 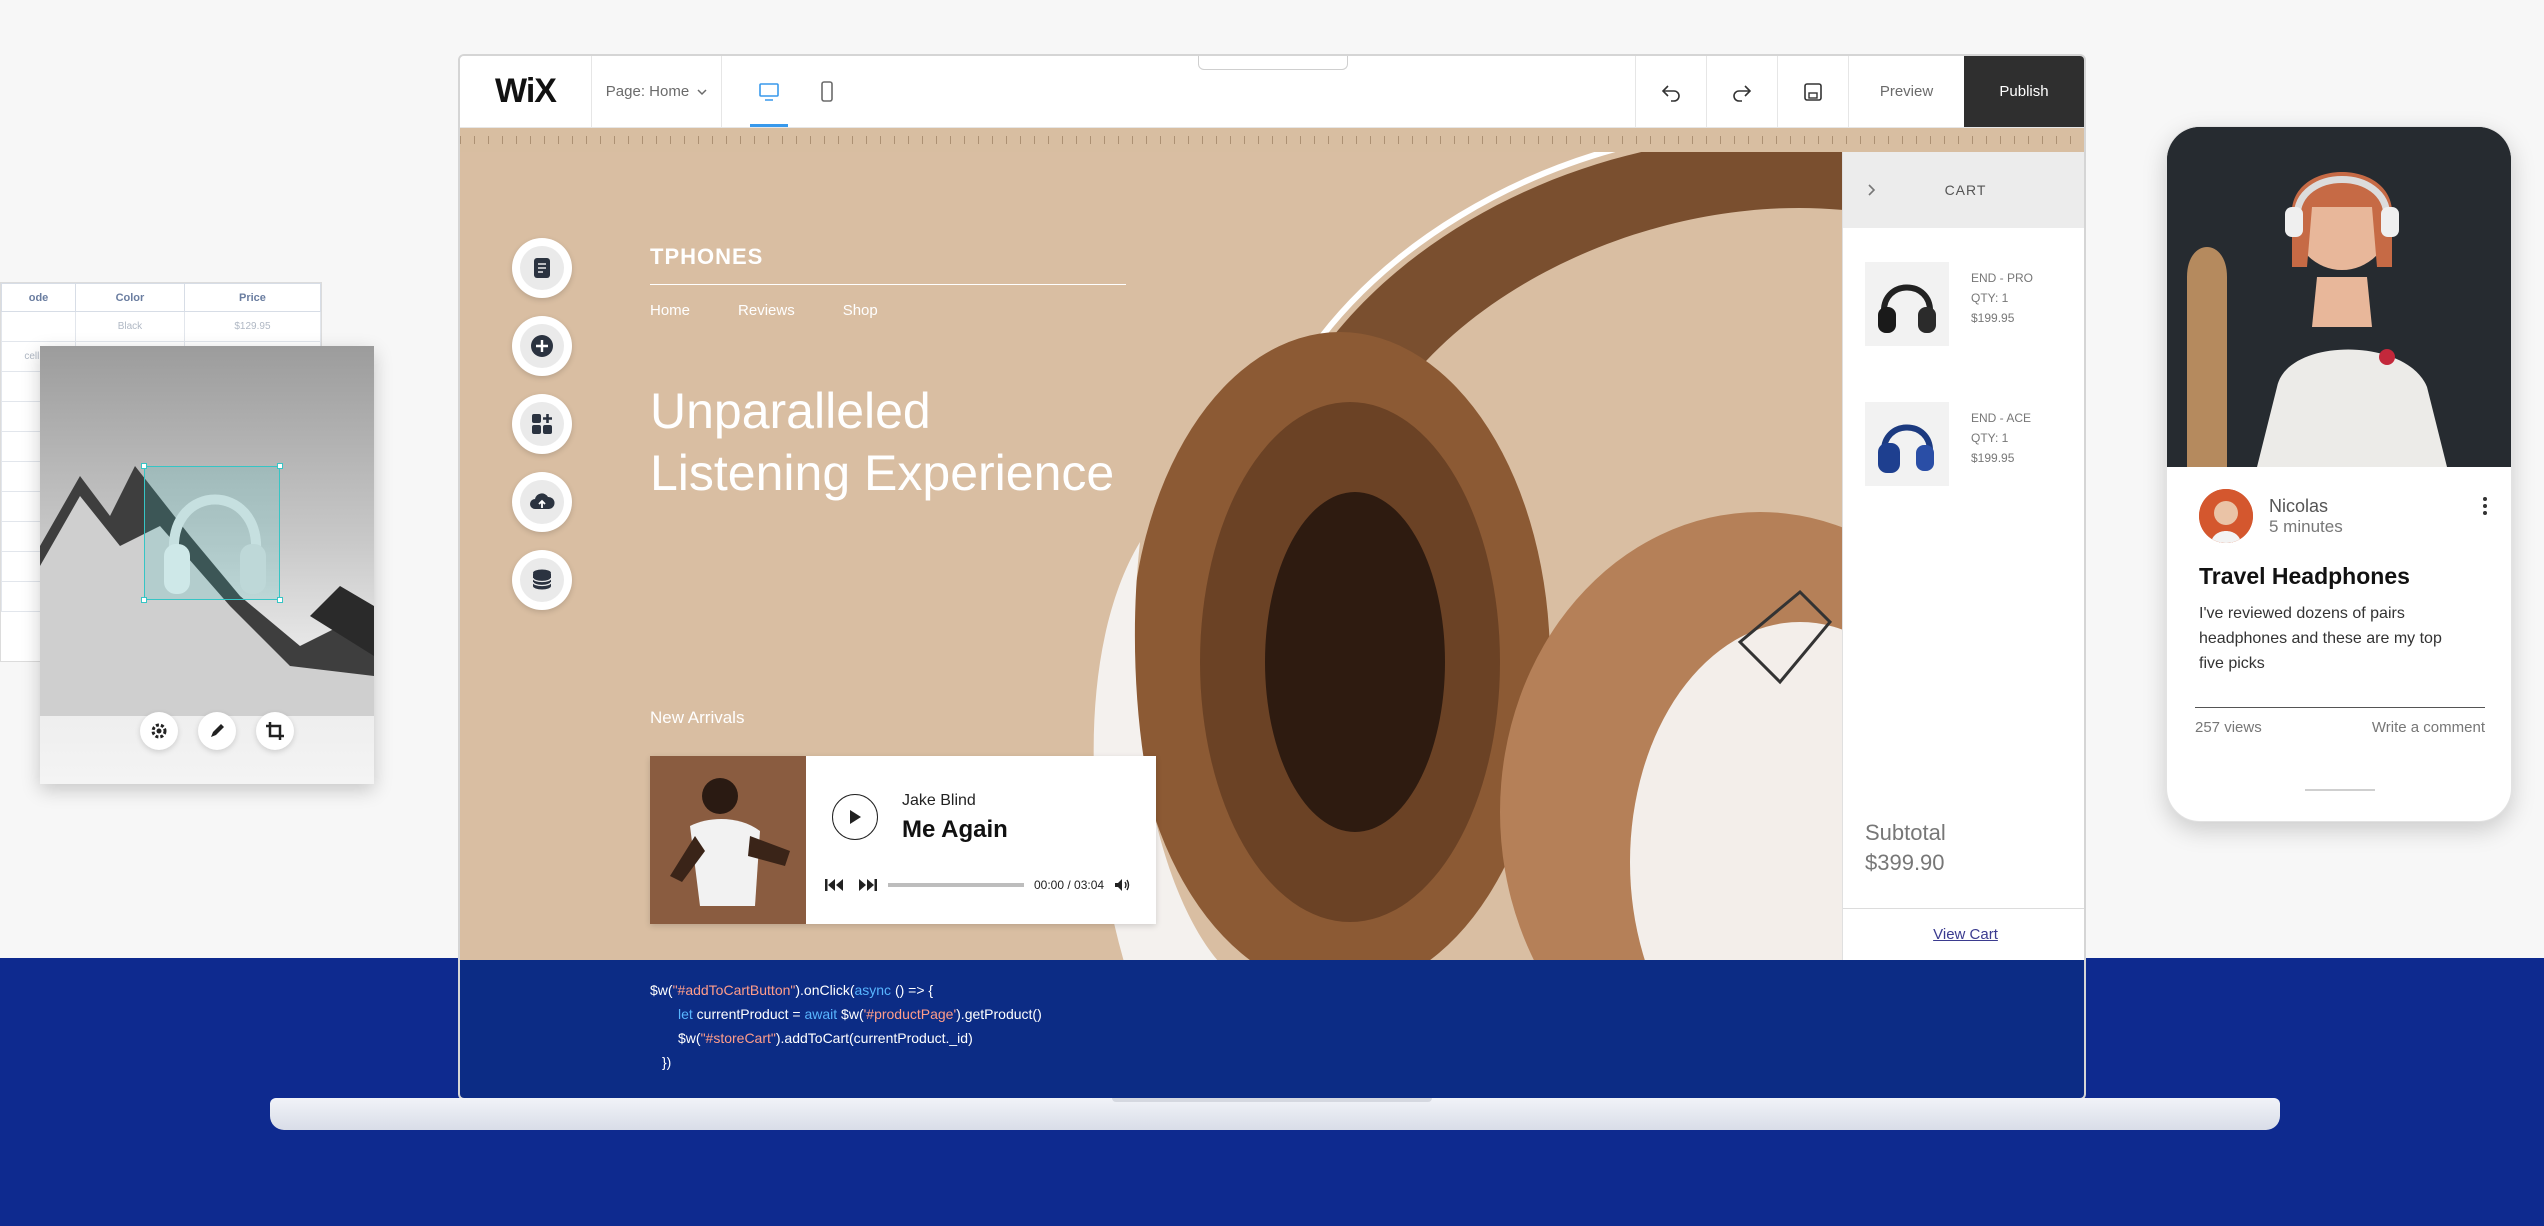 I want to click on table-row: Black $129.95, so click(x=161, y=326).